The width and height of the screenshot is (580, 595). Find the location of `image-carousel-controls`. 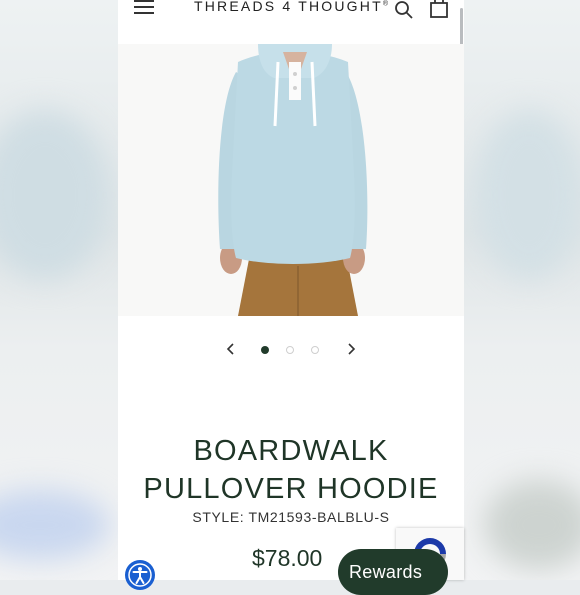

image-carousel-controls is located at coordinates (291, 351).